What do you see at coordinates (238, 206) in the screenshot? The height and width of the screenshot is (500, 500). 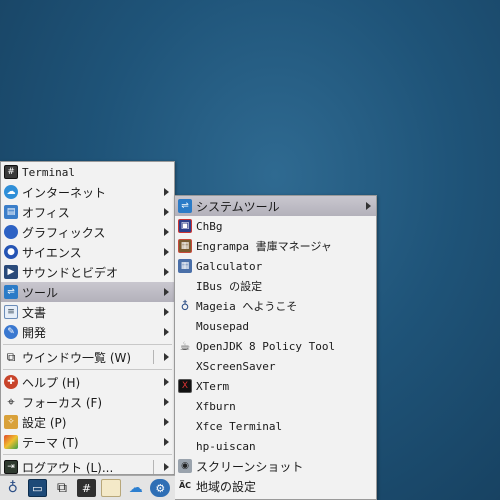 I see `menu-item-label: システムツール` at bounding box center [238, 206].